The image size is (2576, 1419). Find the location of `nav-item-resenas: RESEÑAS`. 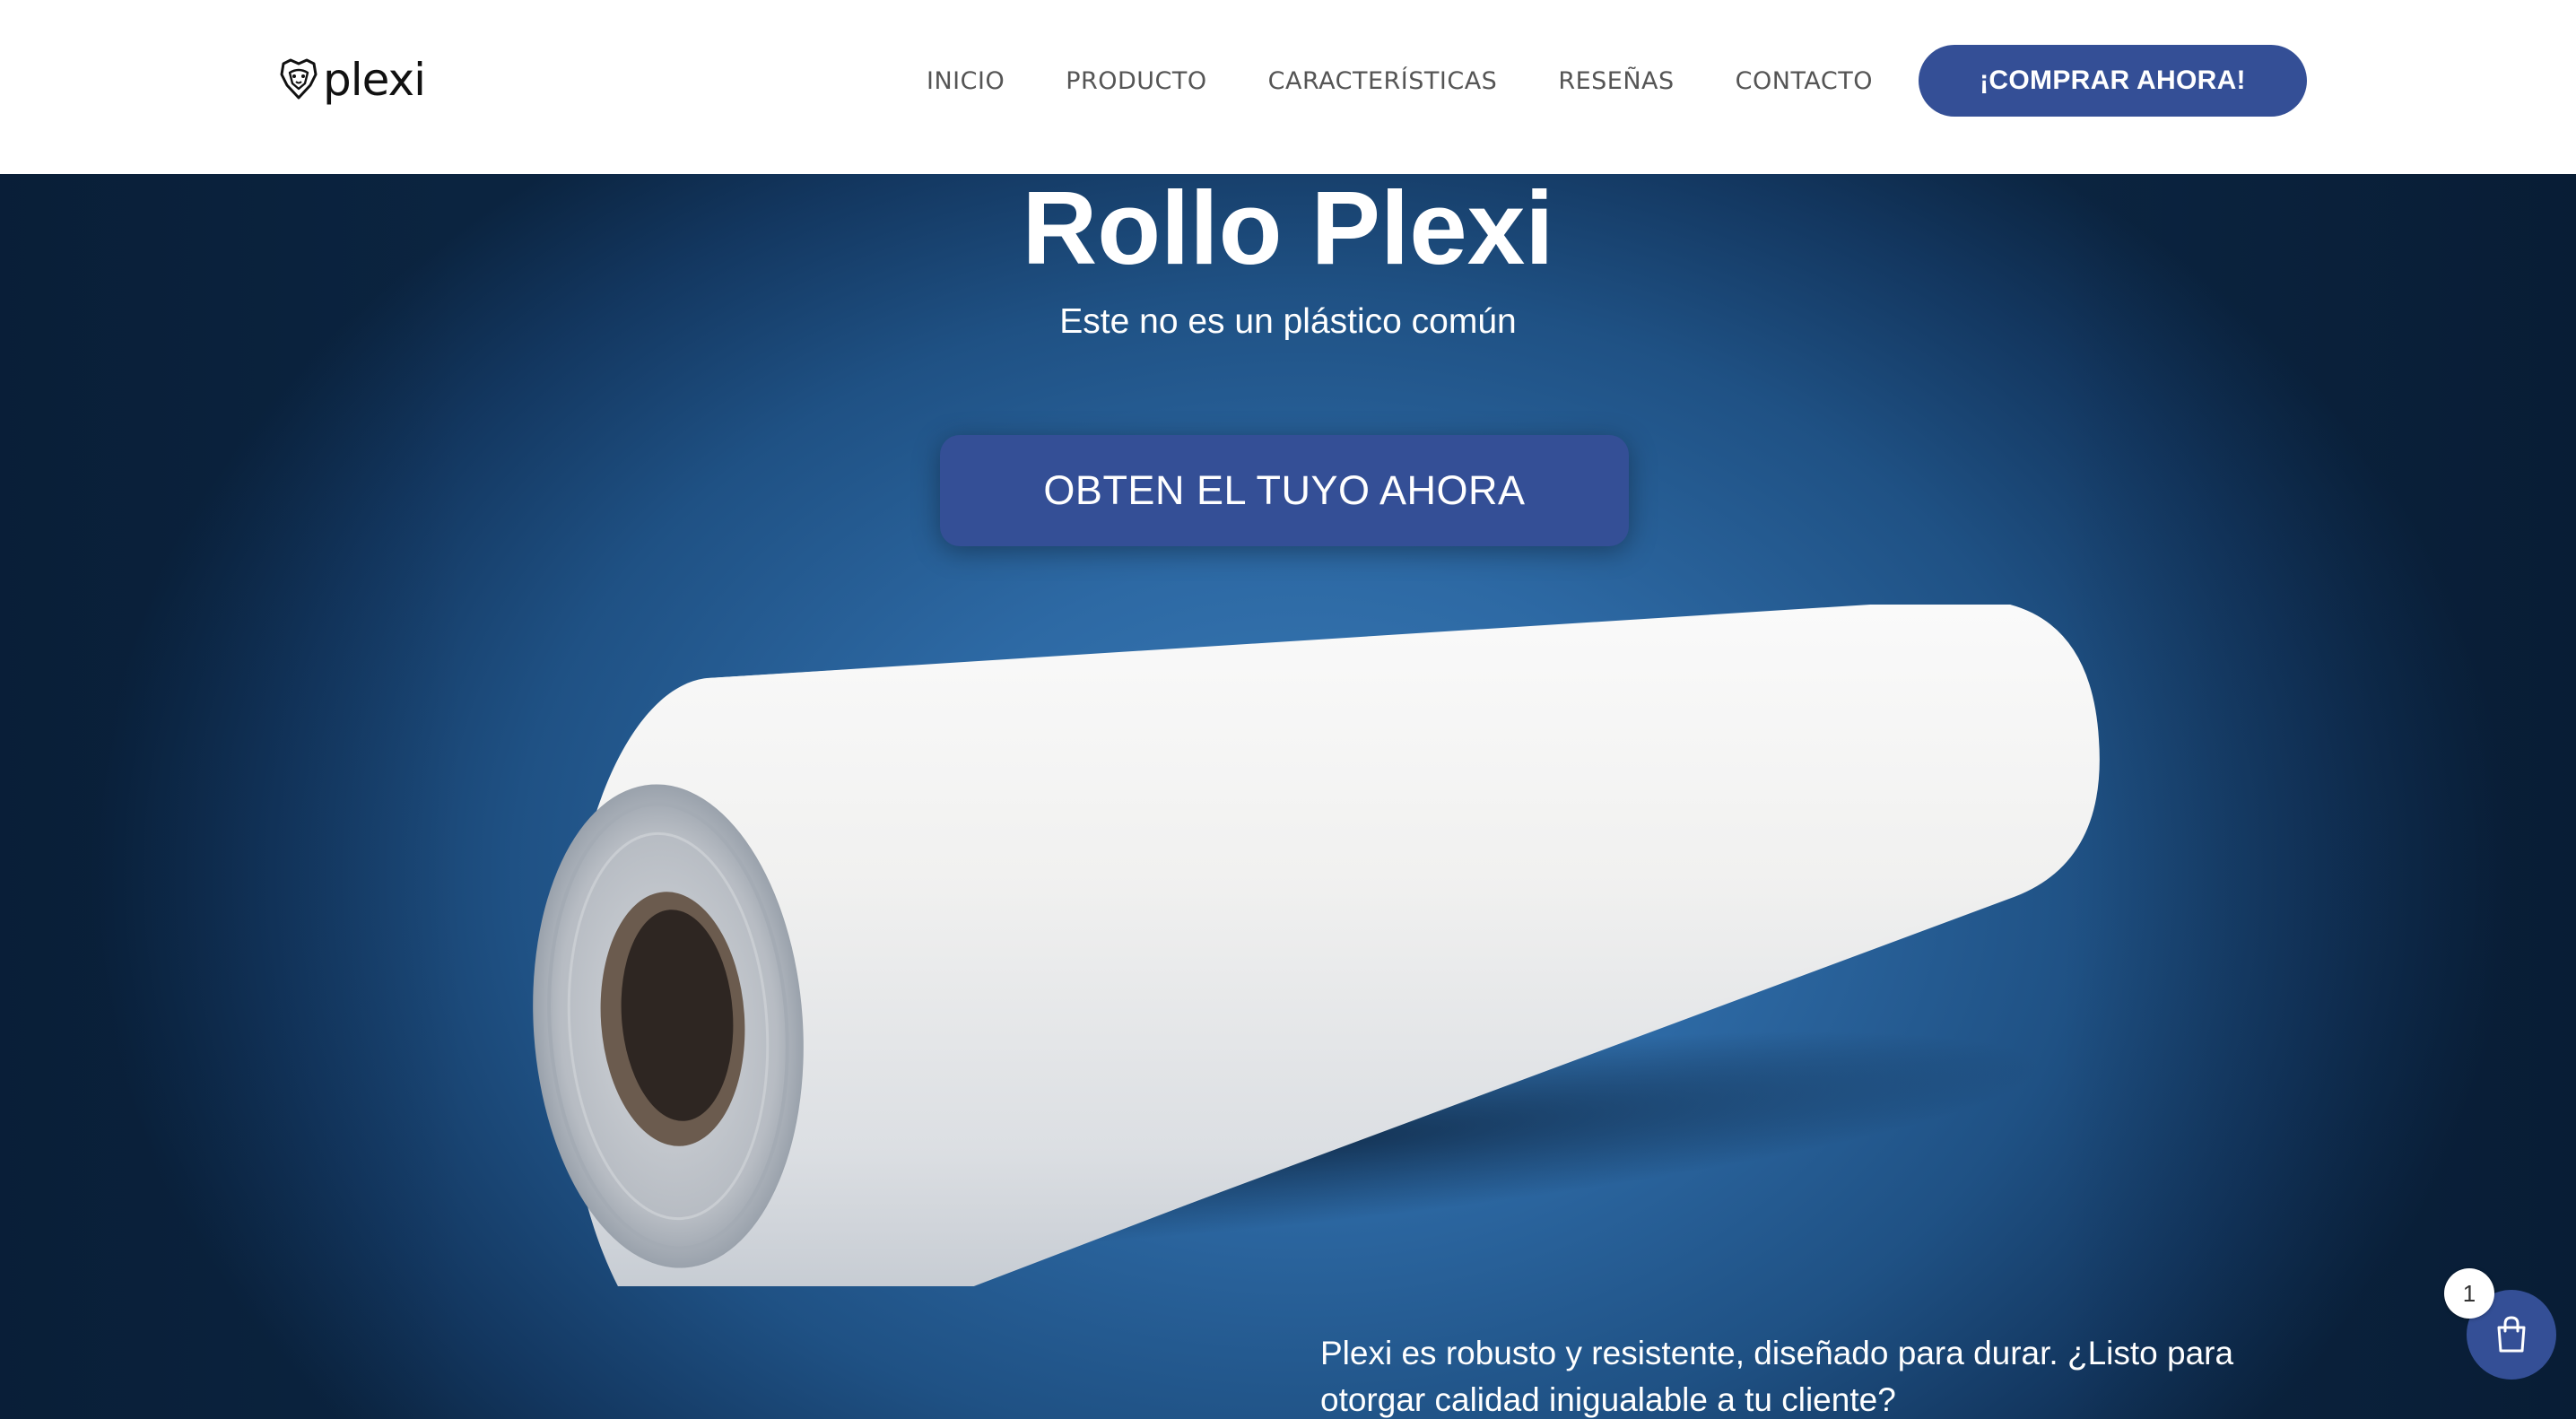

nav-item-resenas: RESEÑAS is located at coordinates (1616, 81).